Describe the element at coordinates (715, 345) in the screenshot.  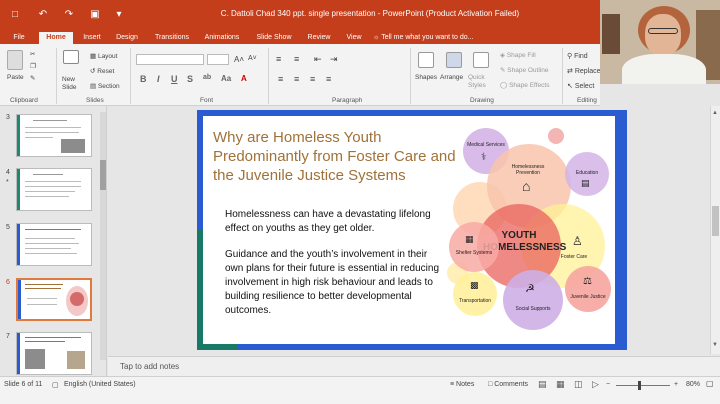
I see `scroll-down-icon: ▼` at that location.